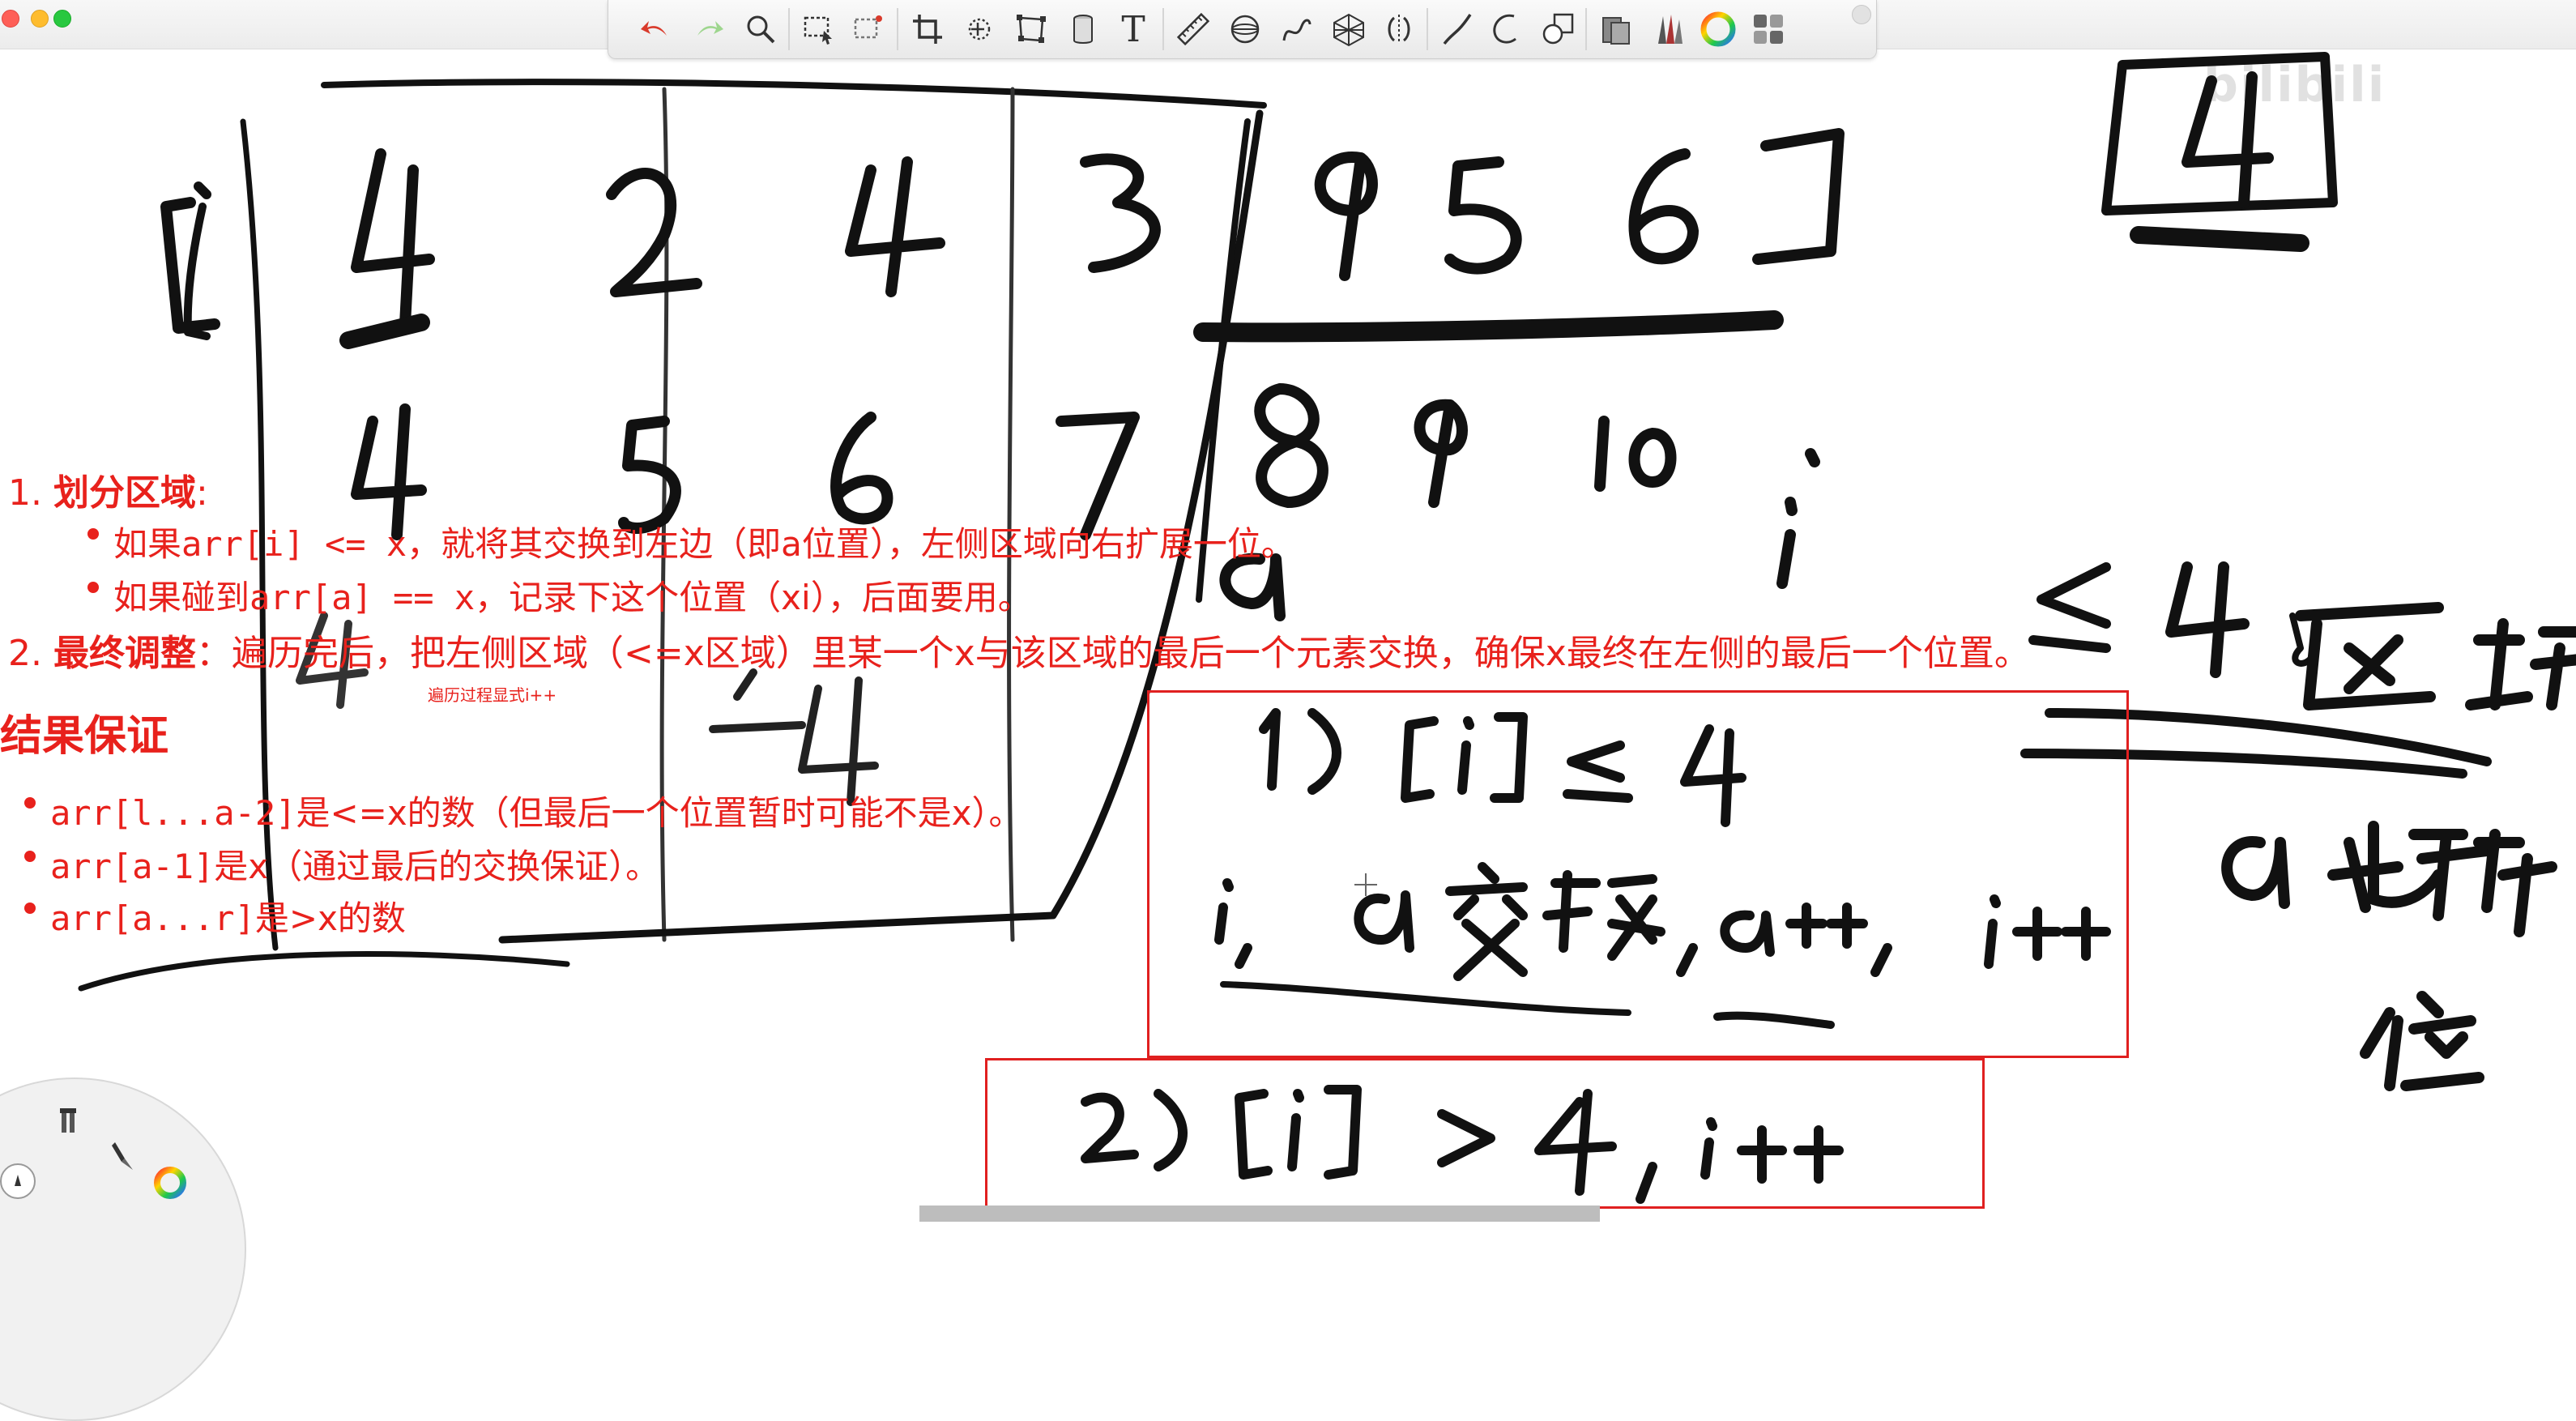  I want to click on result-item-3: arr[a...r]是>x的数, so click(228, 916).